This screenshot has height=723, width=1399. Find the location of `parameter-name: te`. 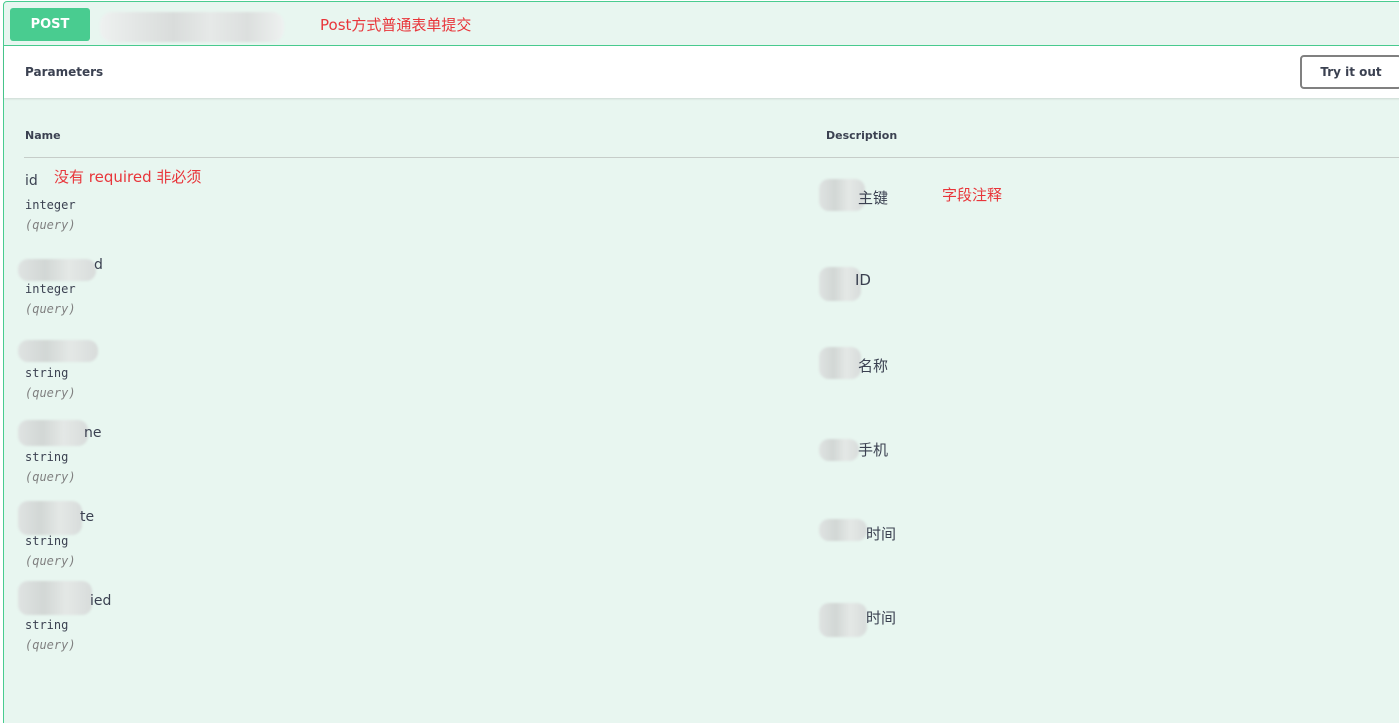

parameter-name: te is located at coordinates (87, 517).